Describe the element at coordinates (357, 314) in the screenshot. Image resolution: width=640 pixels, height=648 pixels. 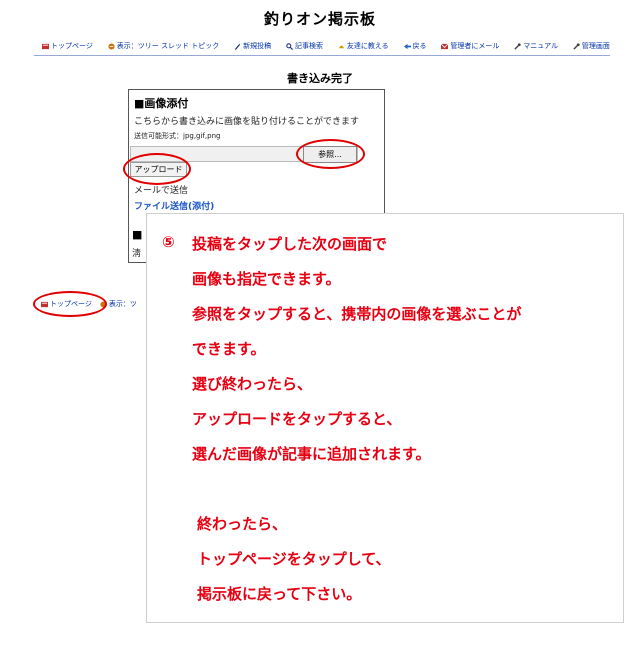
I see `callout-line-3: 参照をタップすると、携帯内の画像を選ぶことが` at that location.